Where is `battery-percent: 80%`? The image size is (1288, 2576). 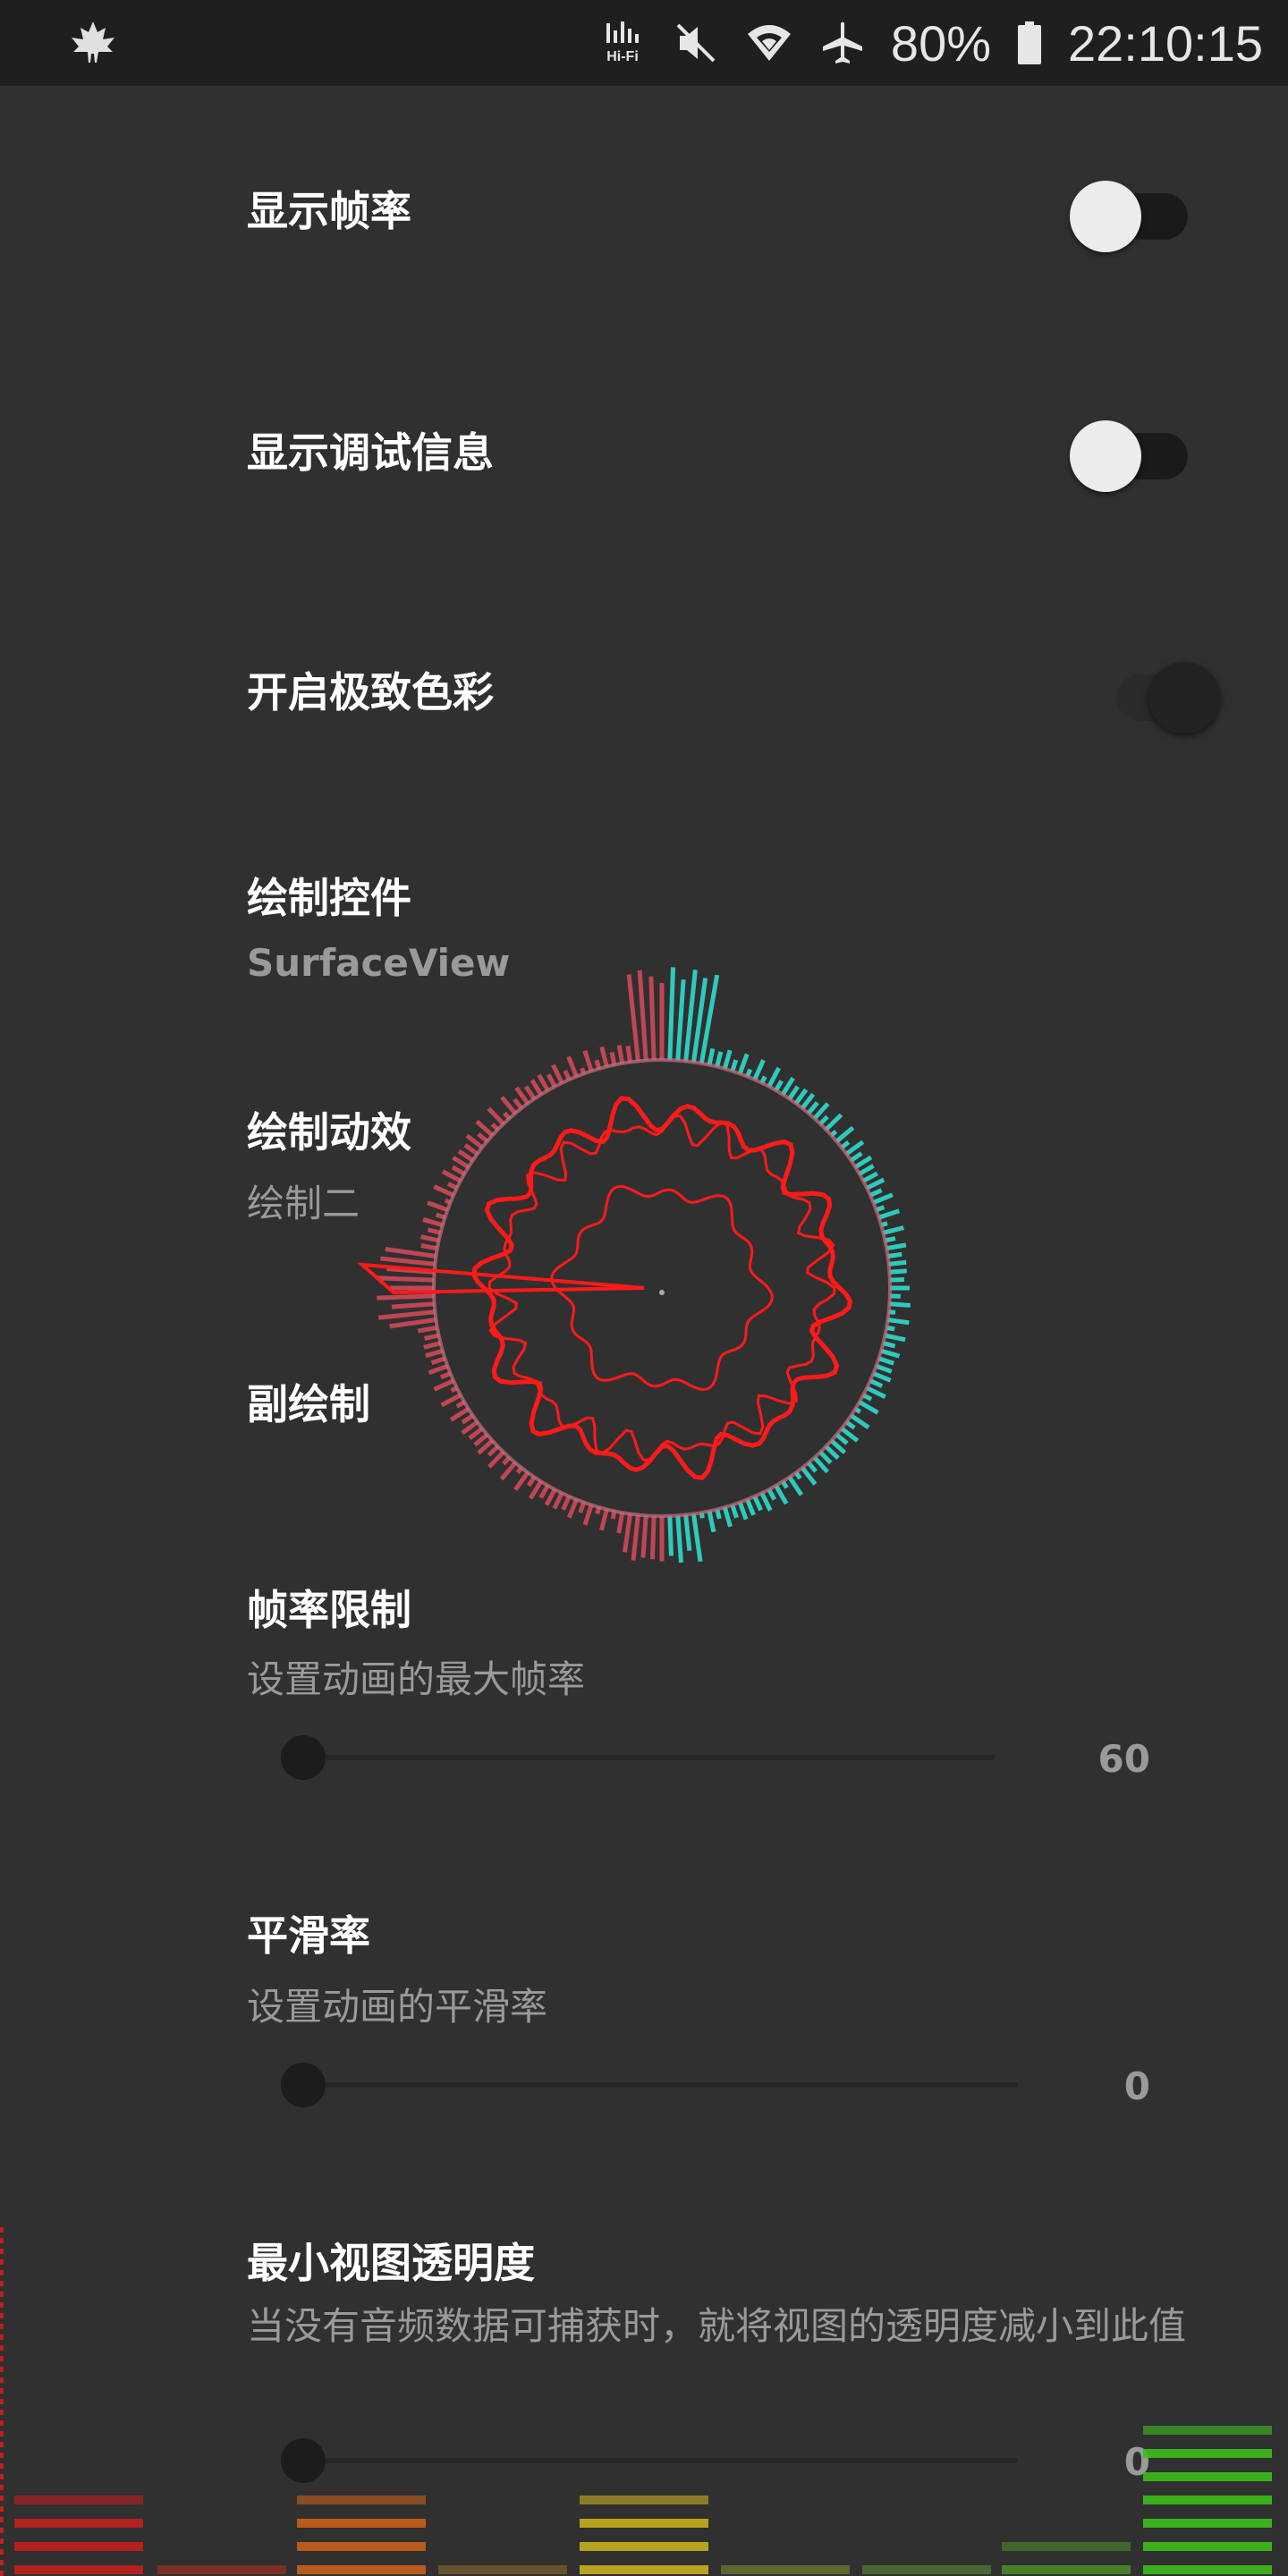
battery-percent: 80% is located at coordinates (941, 43).